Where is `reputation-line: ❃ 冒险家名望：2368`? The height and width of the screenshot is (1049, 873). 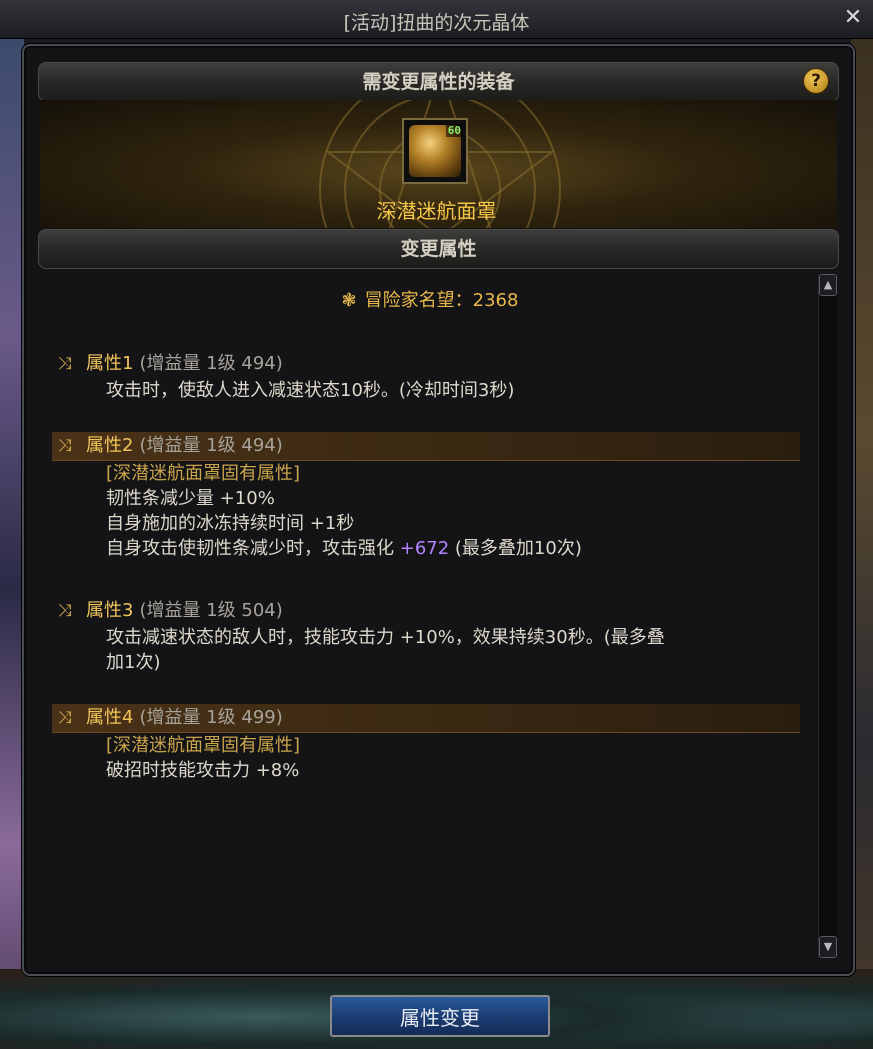
reputation-line: ❃ 冒险家名望：2368 is located at coordinates (430, 299).